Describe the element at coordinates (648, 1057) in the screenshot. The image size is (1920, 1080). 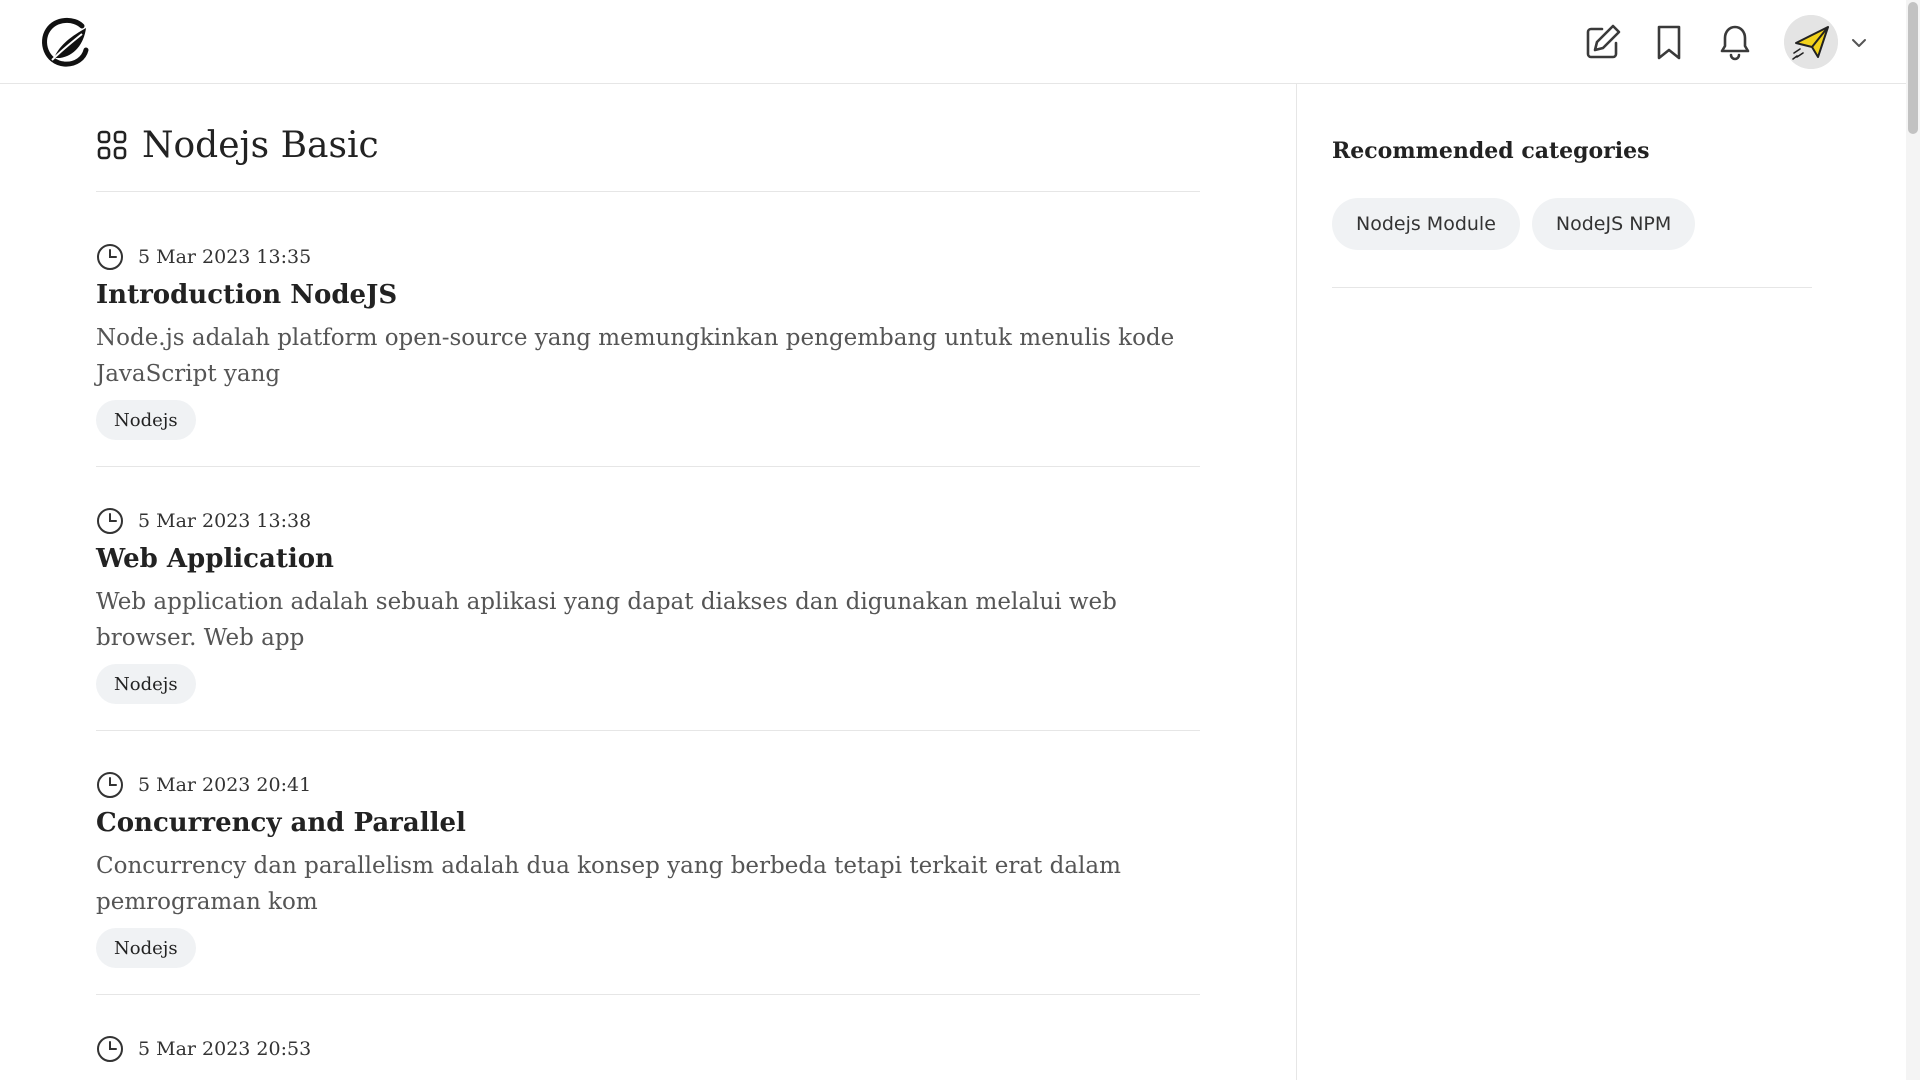
I see `article-card: 5 Mar 2023 20:53` at that location.